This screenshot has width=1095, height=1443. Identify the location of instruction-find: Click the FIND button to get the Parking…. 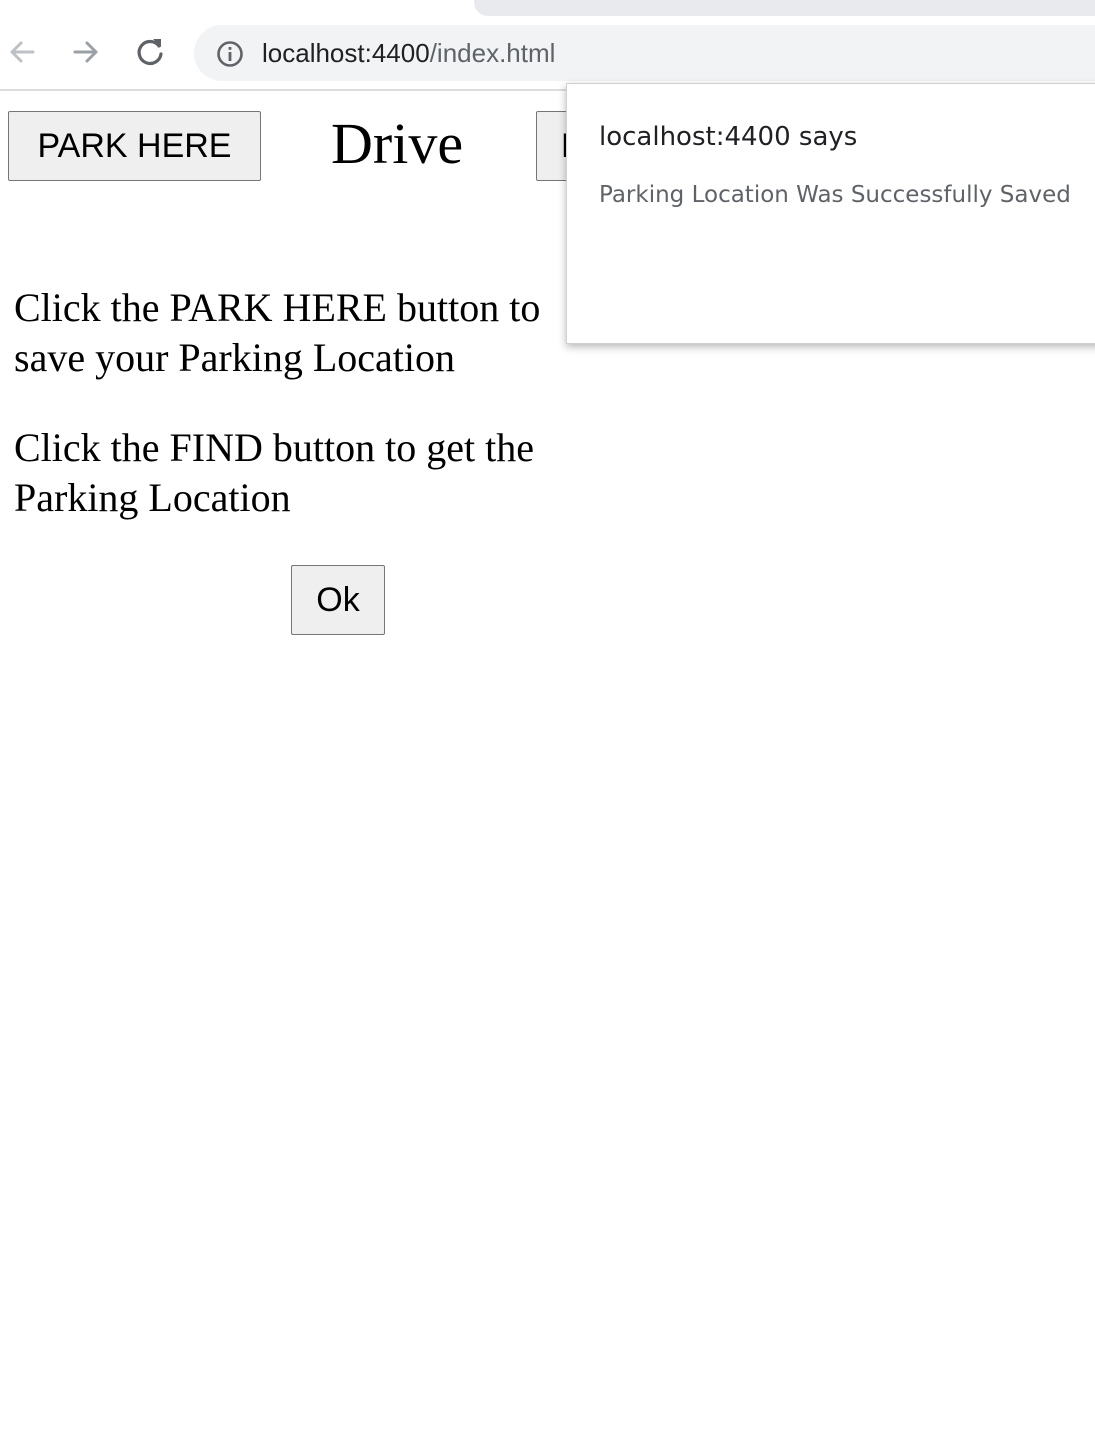
(274, 472).